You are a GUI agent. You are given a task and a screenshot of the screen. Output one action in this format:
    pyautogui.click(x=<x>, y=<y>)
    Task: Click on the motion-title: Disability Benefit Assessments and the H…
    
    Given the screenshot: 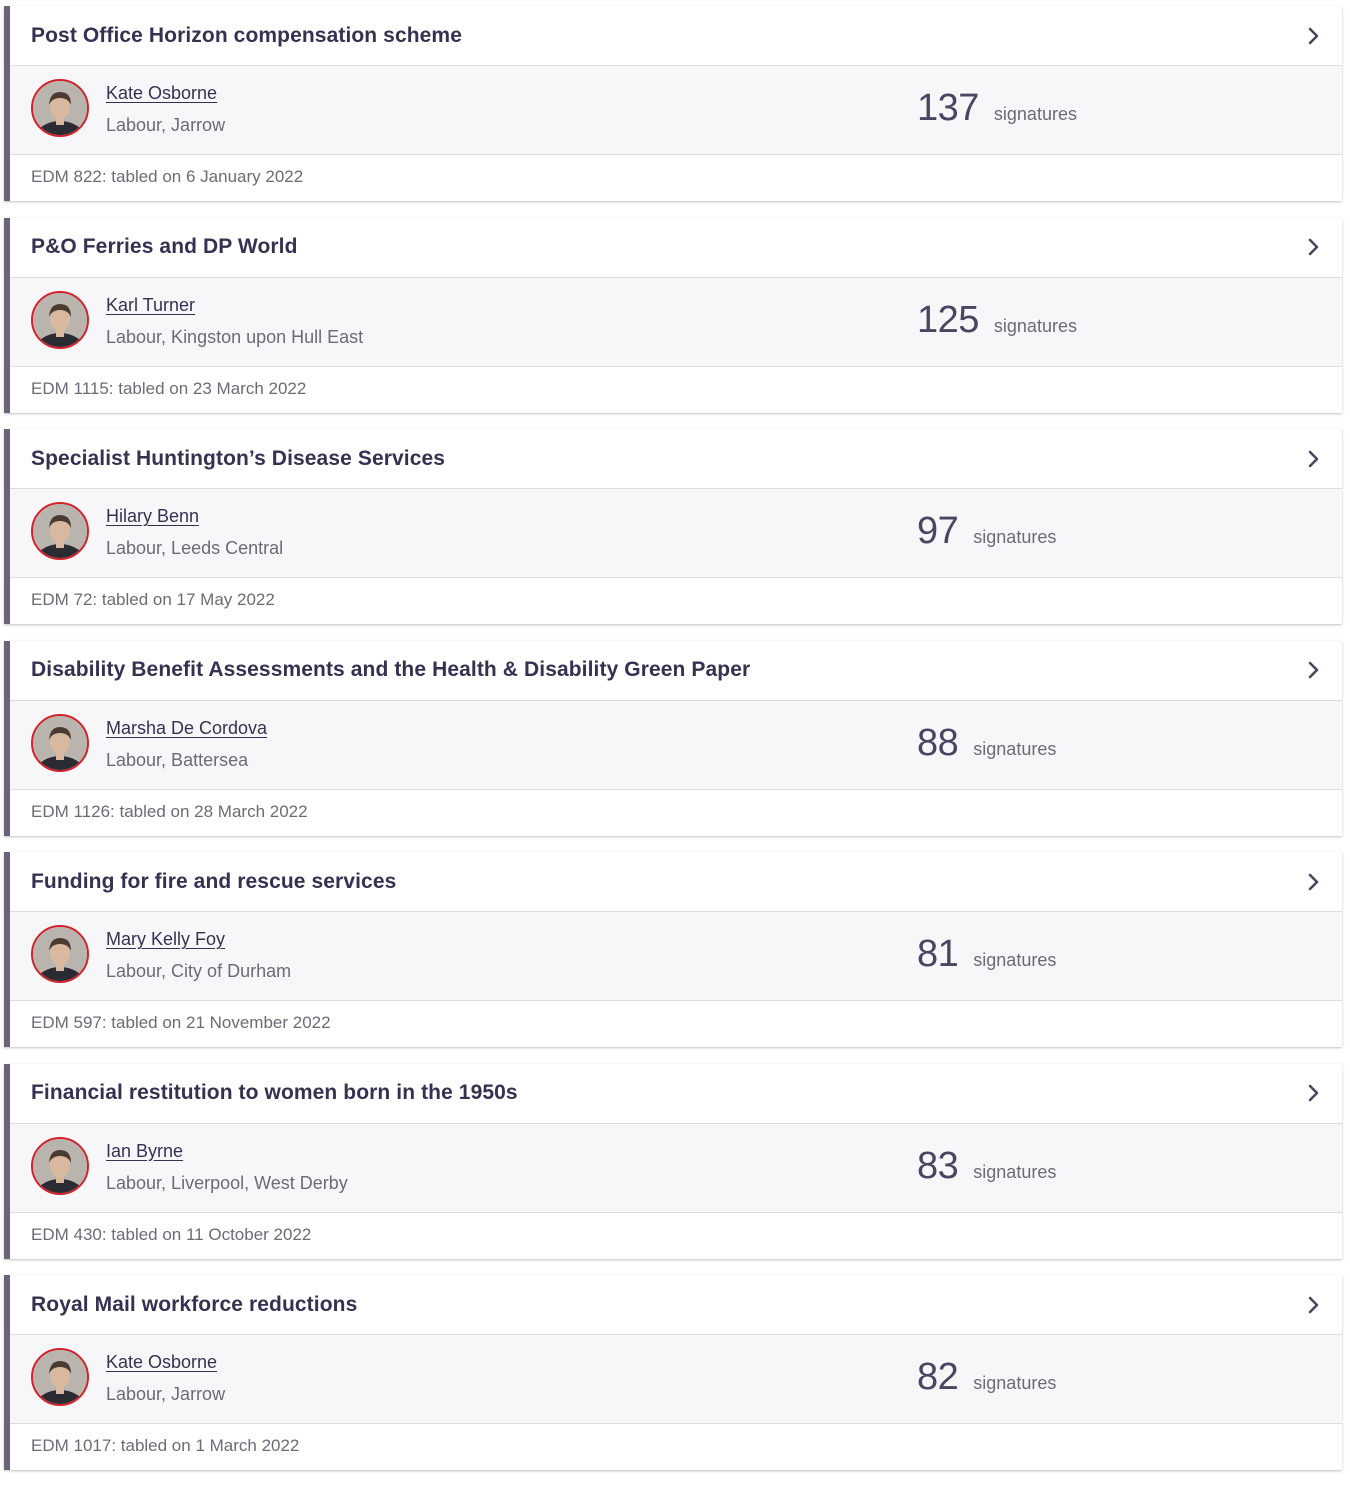 What is the action you would take?
    pyautogui.click(x=667, y=670)
    